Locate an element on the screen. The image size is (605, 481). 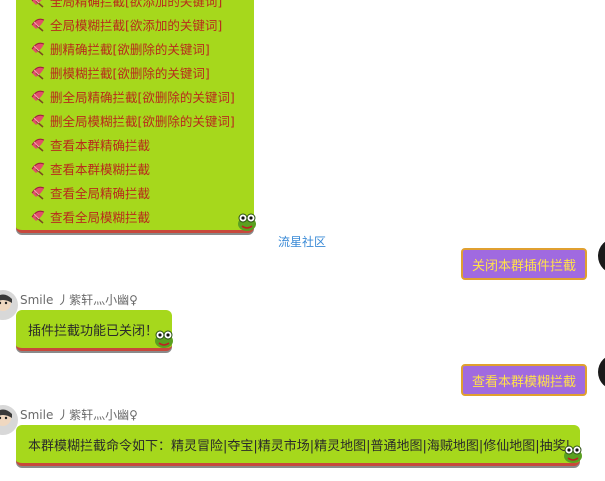
command-list-item: 查看本群模糊拦截 is located at coordinates (90, 168).